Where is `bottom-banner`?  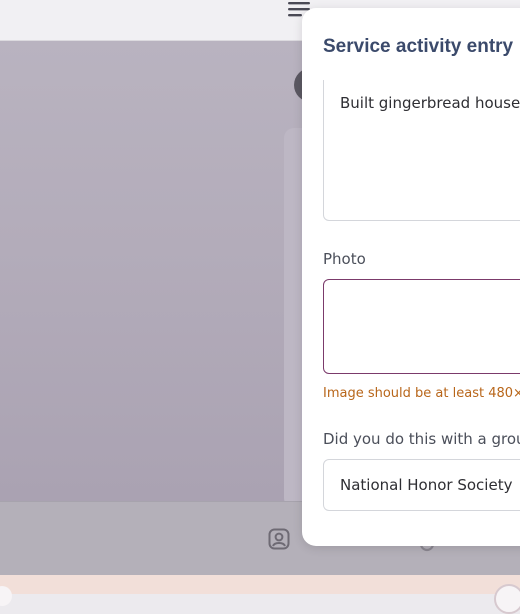 bottom-banner is located at coordinates (260, 584).